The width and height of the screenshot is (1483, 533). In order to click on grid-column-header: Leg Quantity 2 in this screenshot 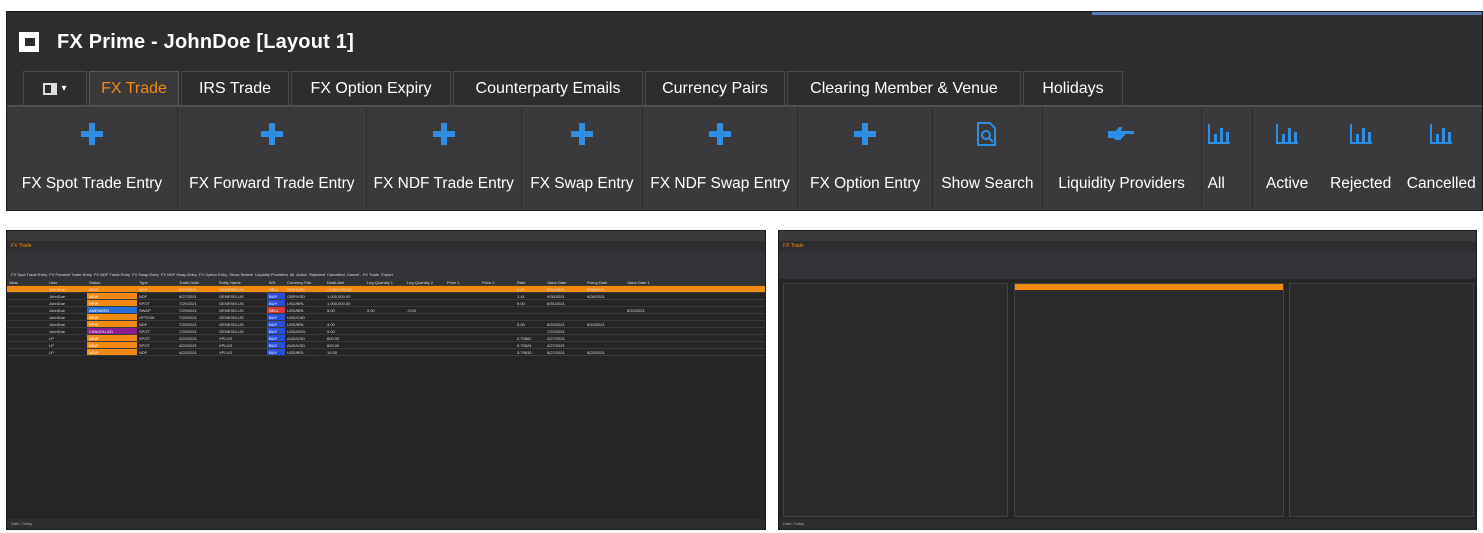, I will do `click(425, 282)`.